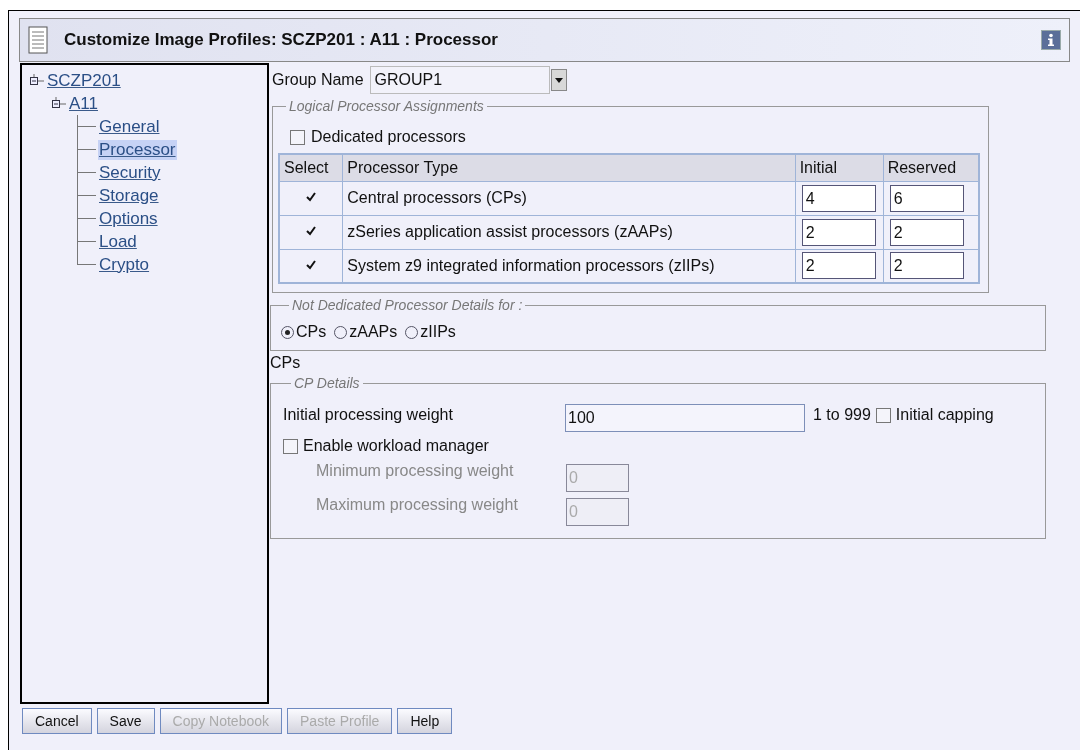 The height and width of the screenshot is (750, 1088). What do you see at coordinates (368, 415) in the screenshot?
I see `field-label: Initial processing weight` at bounding box center [368, 415].